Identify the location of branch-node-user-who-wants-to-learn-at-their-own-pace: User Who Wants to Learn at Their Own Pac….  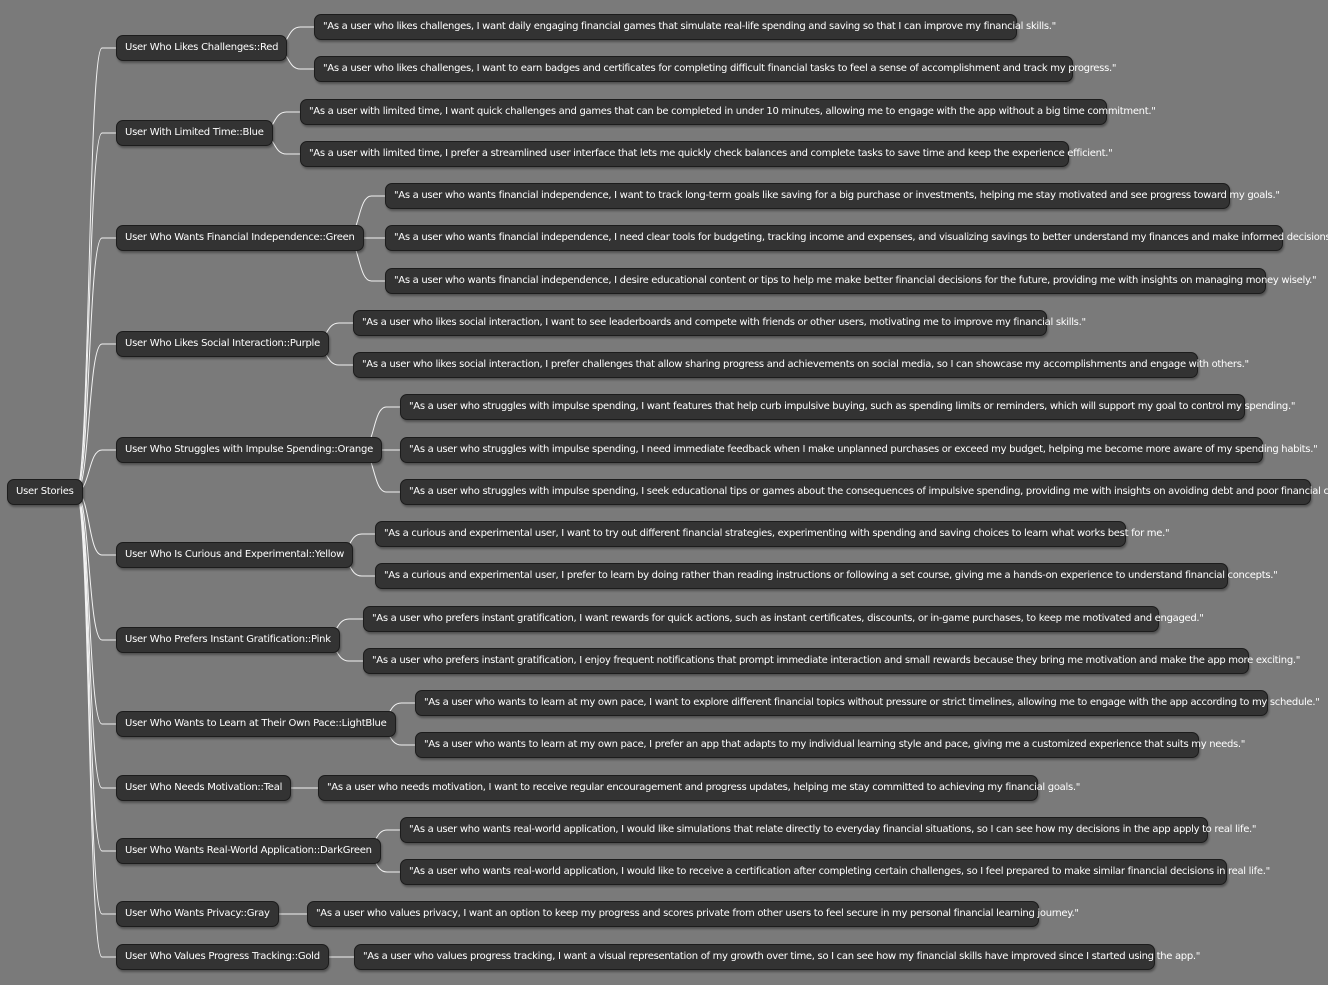
(256, 724).